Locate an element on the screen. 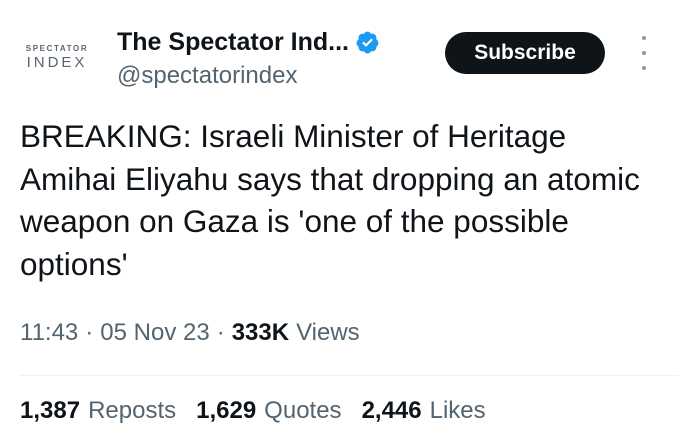 The image size is (679, 447). stat-count: 2,446 is located at coordinates (391, 410).